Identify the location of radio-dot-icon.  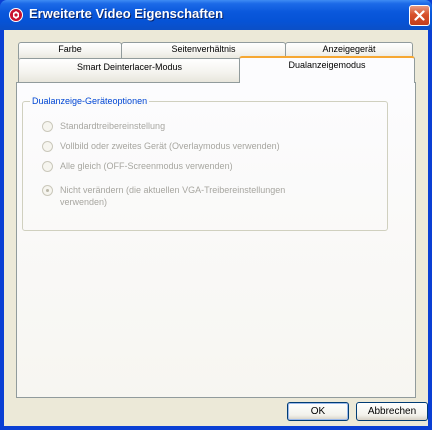
(47, 190).